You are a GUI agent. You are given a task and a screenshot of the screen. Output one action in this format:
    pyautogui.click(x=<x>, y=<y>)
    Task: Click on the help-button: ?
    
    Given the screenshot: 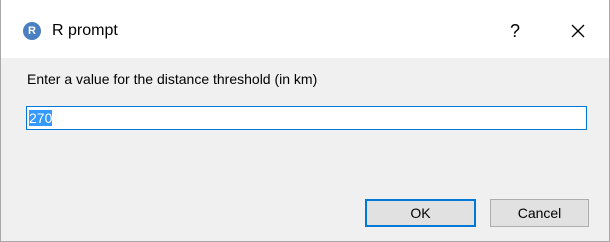 What is the action you would take?
    pyautogui.click(x=515, y=31)
    